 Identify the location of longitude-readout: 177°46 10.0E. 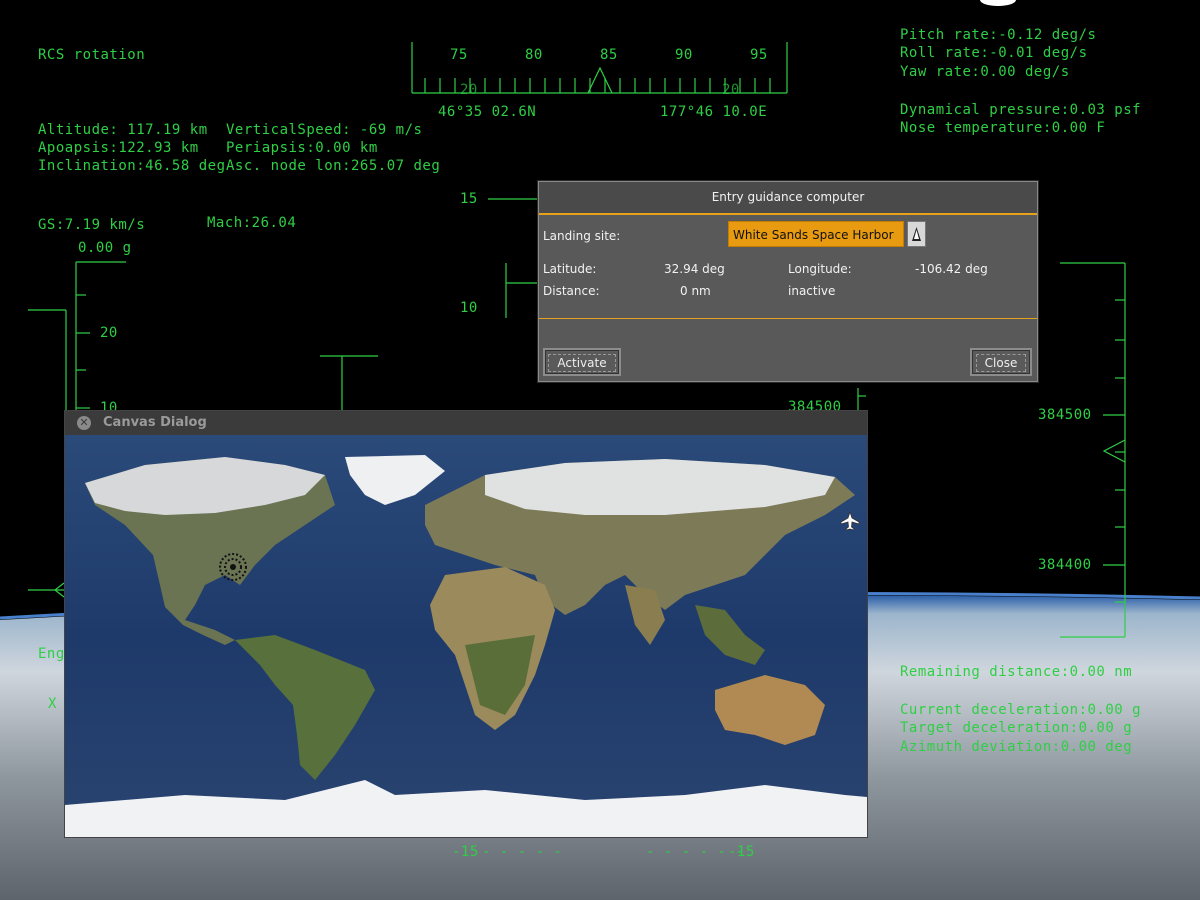
(714, 112).